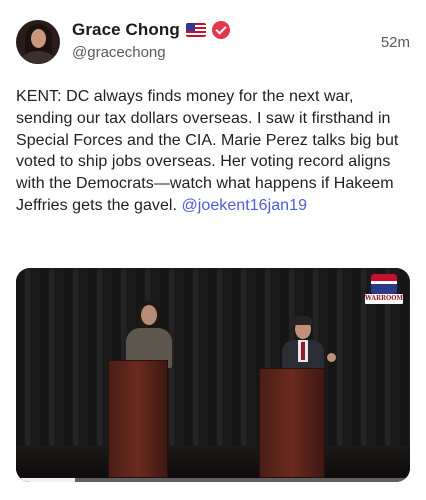 This screenshot has height=500, width=426. What do you see at coordinates (245, 205) in the screenshot?
I see `mention-link: @joekent16jan19` at bounding box center [245, 205].